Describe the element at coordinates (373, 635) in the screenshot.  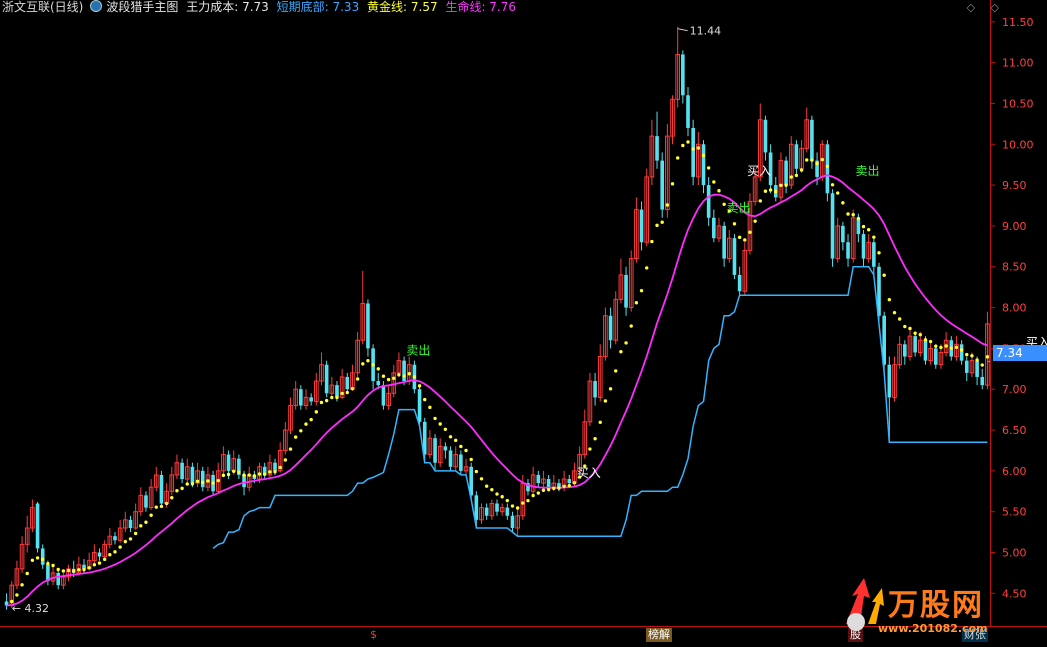
I see `event-tag-s: $` at that location.